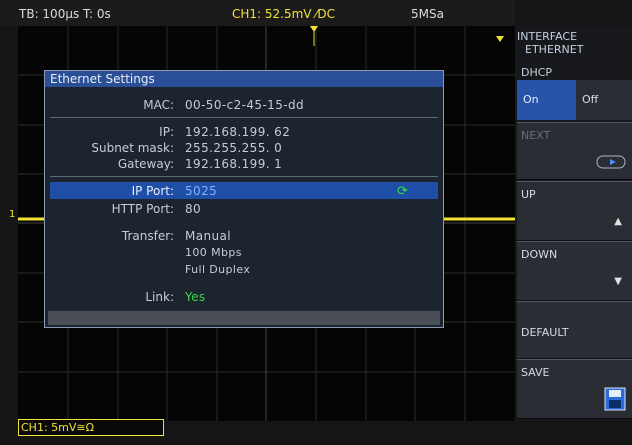  I want to click on trigger-marker-icon, so click(500, 39).